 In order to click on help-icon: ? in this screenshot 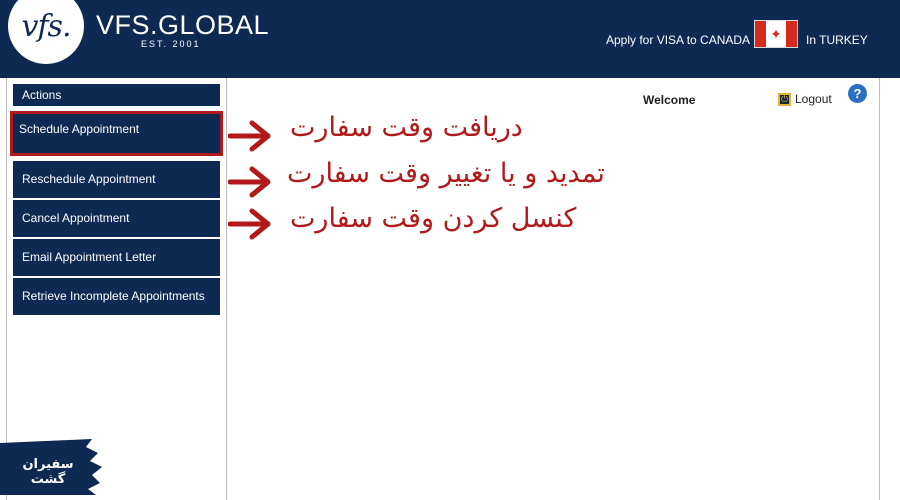, I will do `click(857, 93)`.